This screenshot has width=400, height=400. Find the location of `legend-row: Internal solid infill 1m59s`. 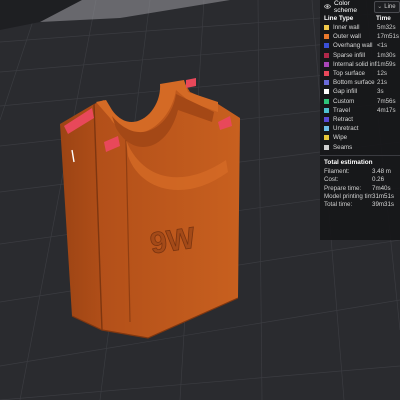

legend-row: Internal solid infill 1m59s is located at coordinates (360, 64).